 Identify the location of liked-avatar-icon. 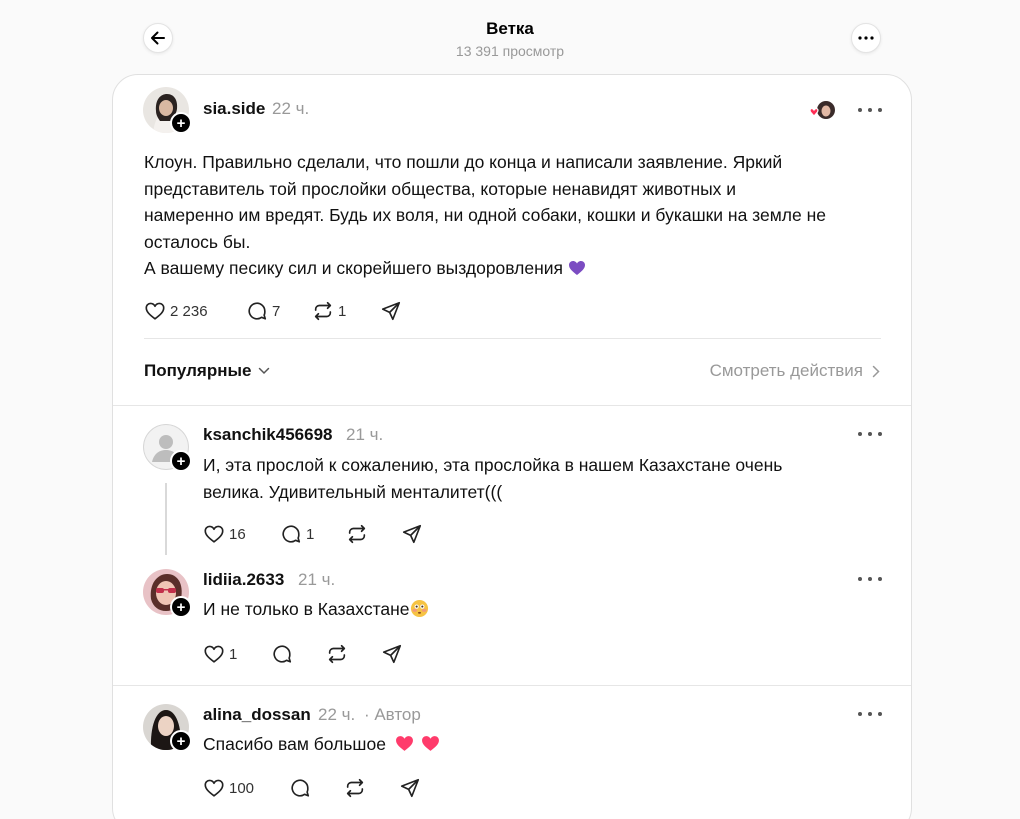
(822, 110).